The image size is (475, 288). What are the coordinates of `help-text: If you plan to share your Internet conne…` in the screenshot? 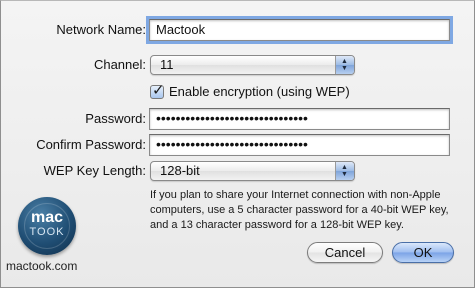 It's located at (302, 210).